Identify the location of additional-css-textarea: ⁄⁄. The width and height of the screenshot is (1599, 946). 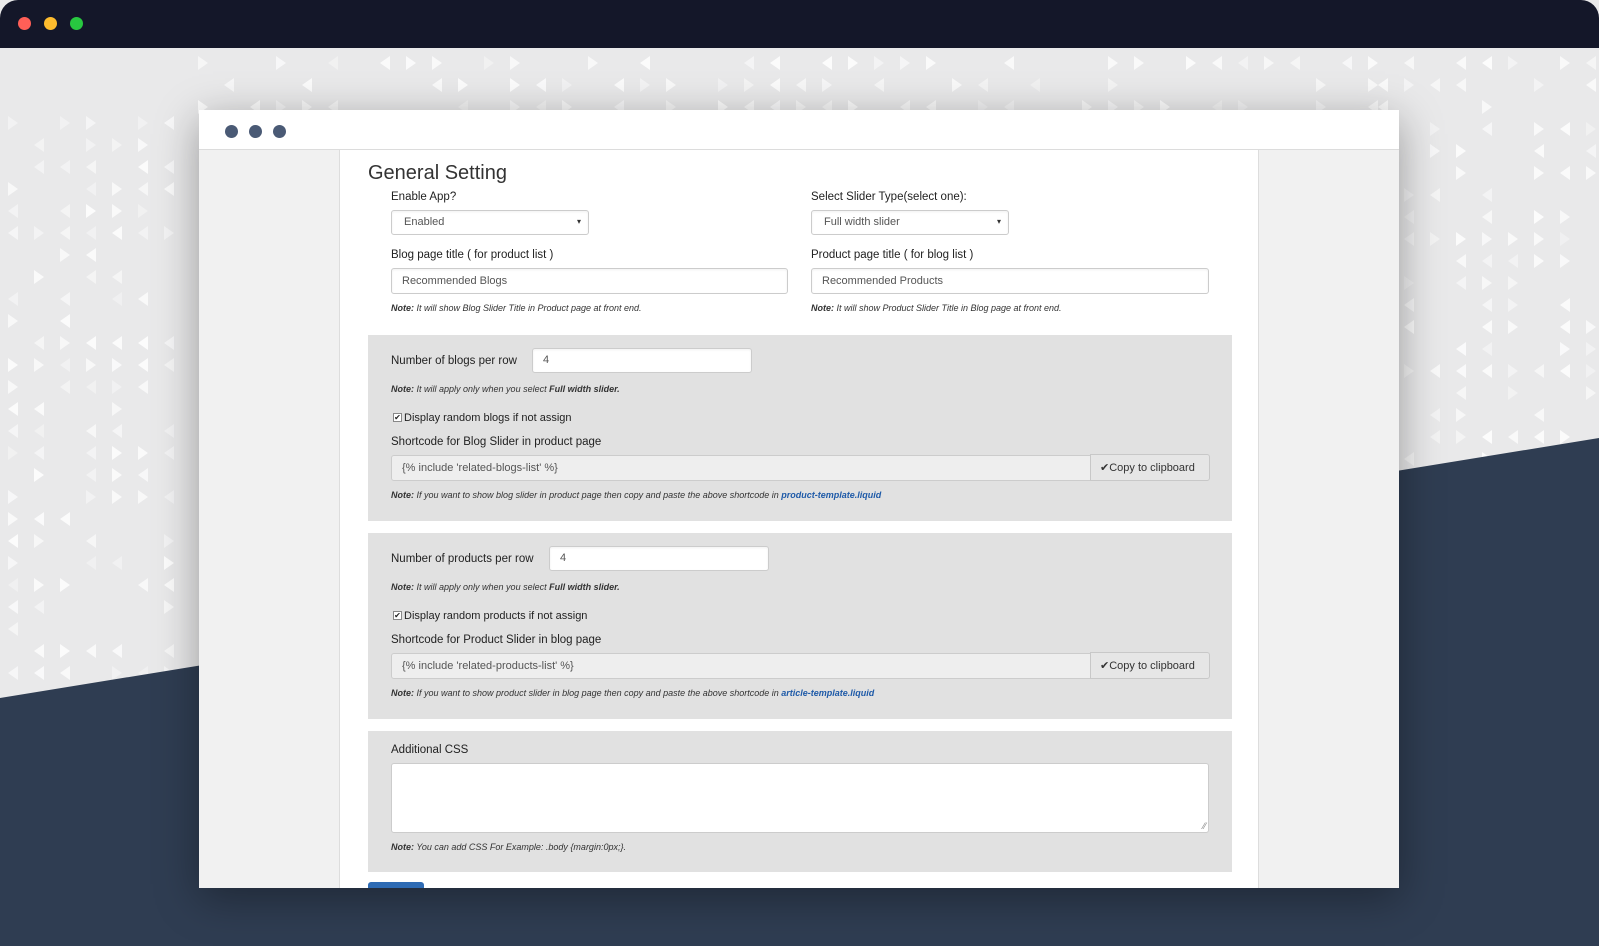
(800, 798).